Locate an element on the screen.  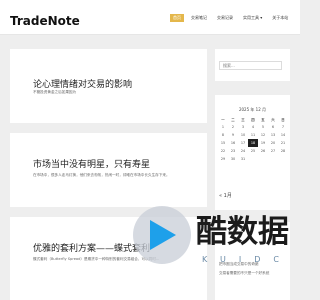
calendar-day: 13 is located at coordinates (273, 135).